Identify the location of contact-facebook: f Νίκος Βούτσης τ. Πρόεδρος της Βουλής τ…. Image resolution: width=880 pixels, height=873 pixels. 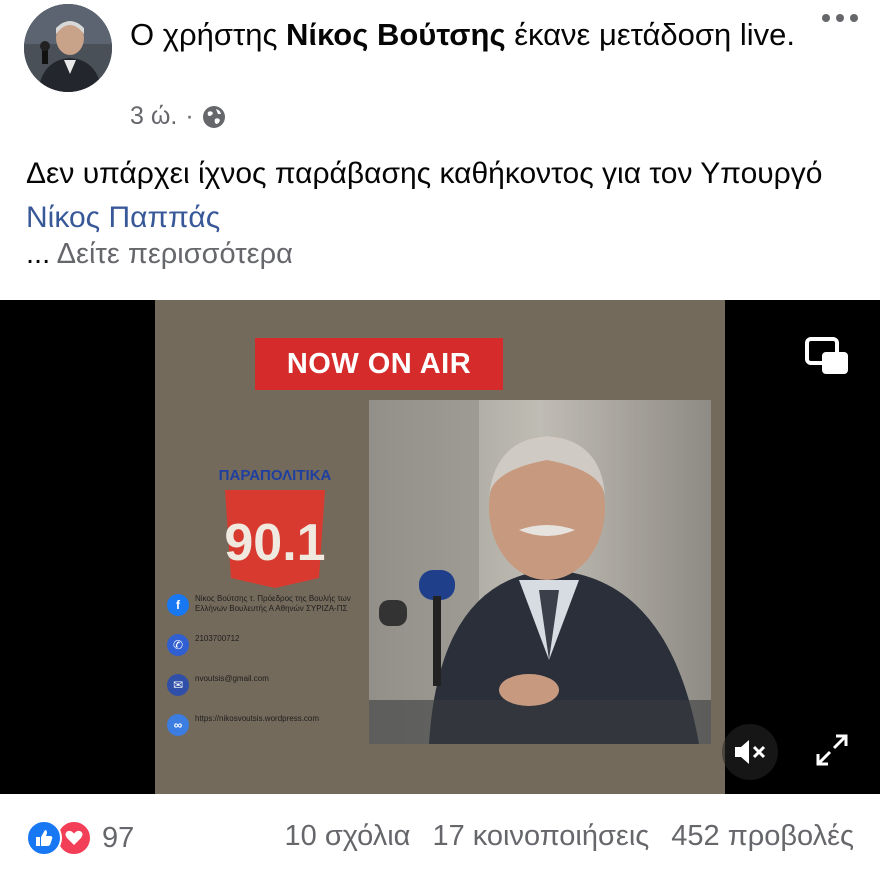
(267, 605).